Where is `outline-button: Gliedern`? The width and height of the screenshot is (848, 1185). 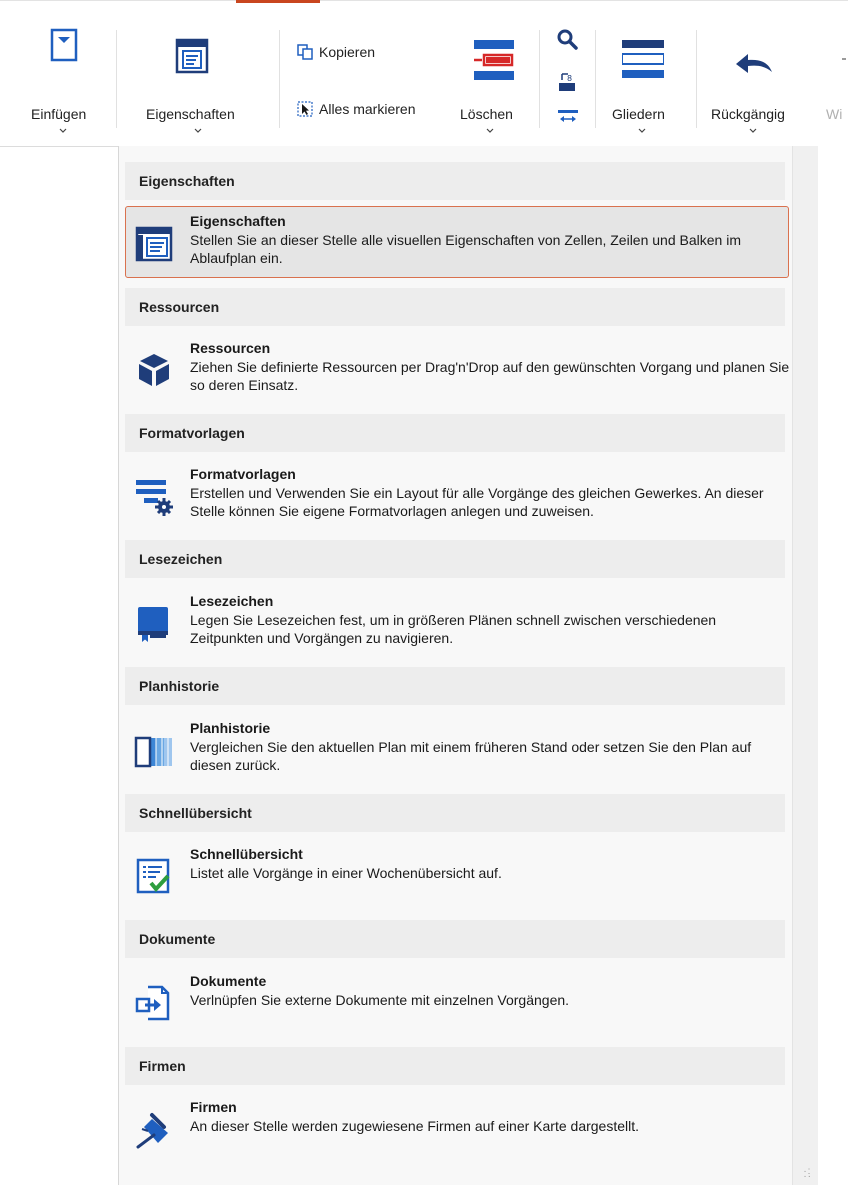
outline-button: Gliedern is located at coordinates (638, 114).